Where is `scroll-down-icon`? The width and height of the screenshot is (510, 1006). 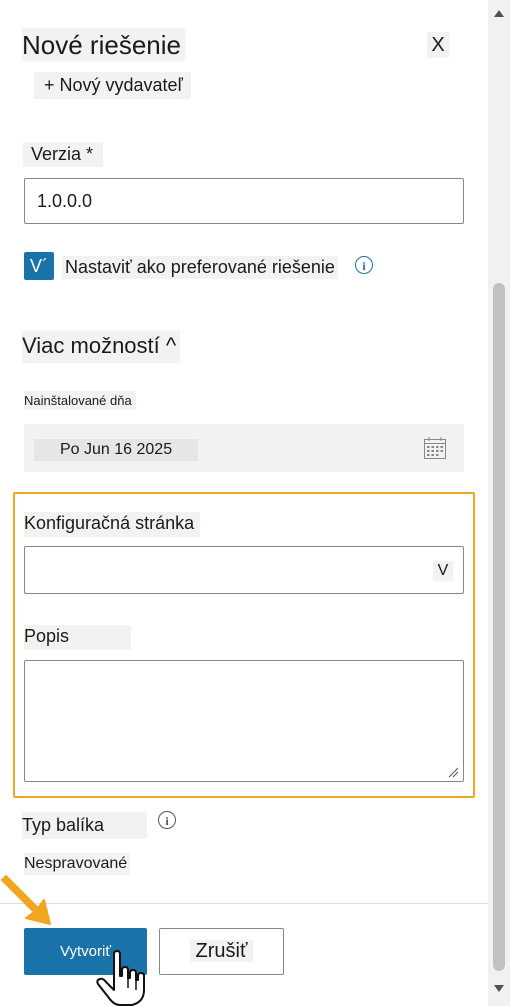 scroll-down-icon is located at coordinates (499, 988).